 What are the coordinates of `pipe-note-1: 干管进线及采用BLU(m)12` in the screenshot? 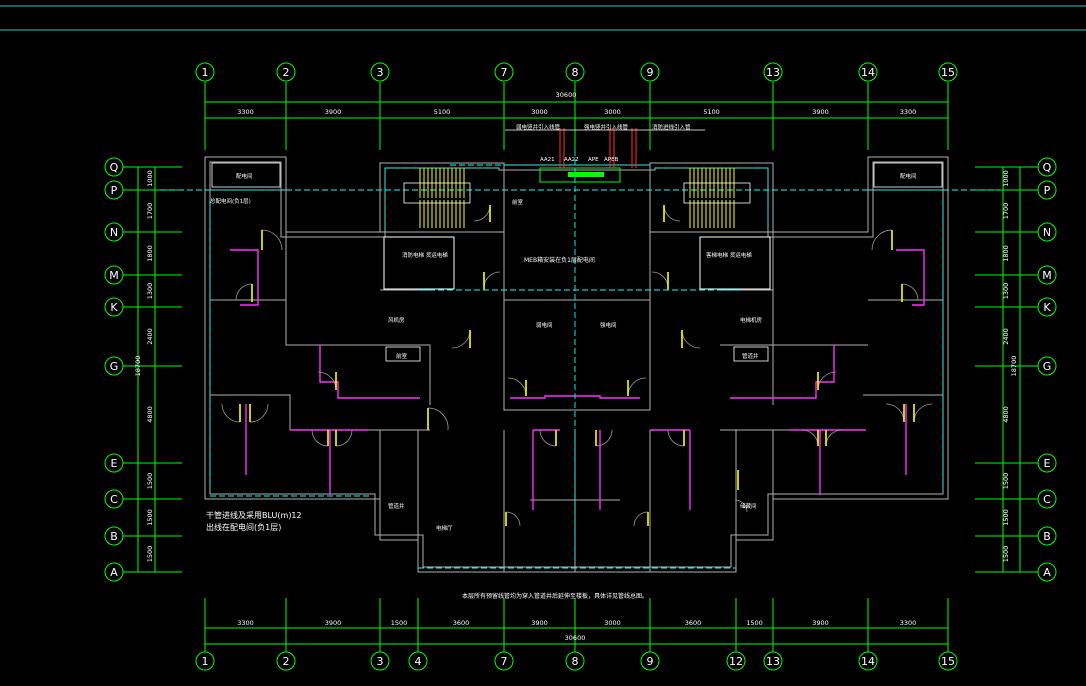 It's located at (254, 515).